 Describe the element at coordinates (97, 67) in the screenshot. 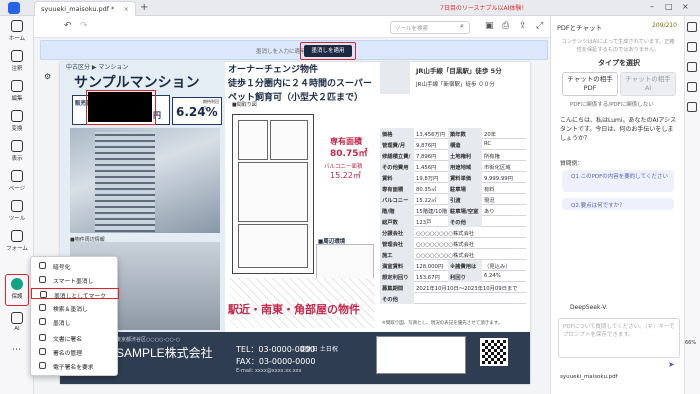

I see `doc-subtitle: 中古区分 ▶ マンション` at that location.